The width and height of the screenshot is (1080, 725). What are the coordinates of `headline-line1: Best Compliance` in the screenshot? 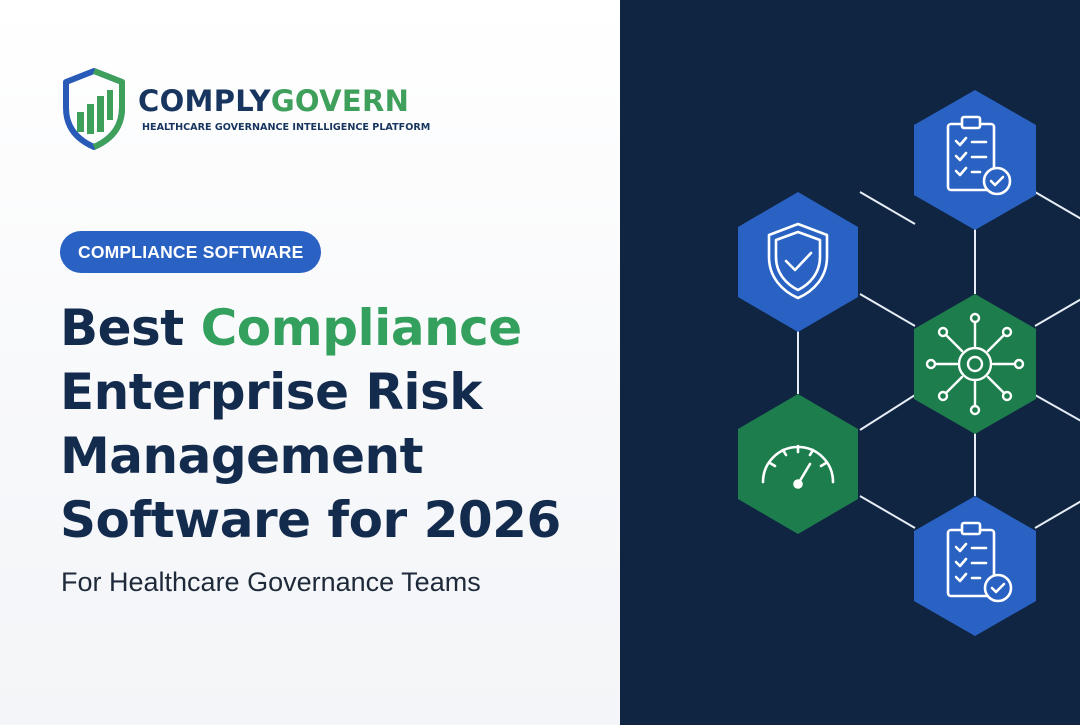 It's located at (310, 328).